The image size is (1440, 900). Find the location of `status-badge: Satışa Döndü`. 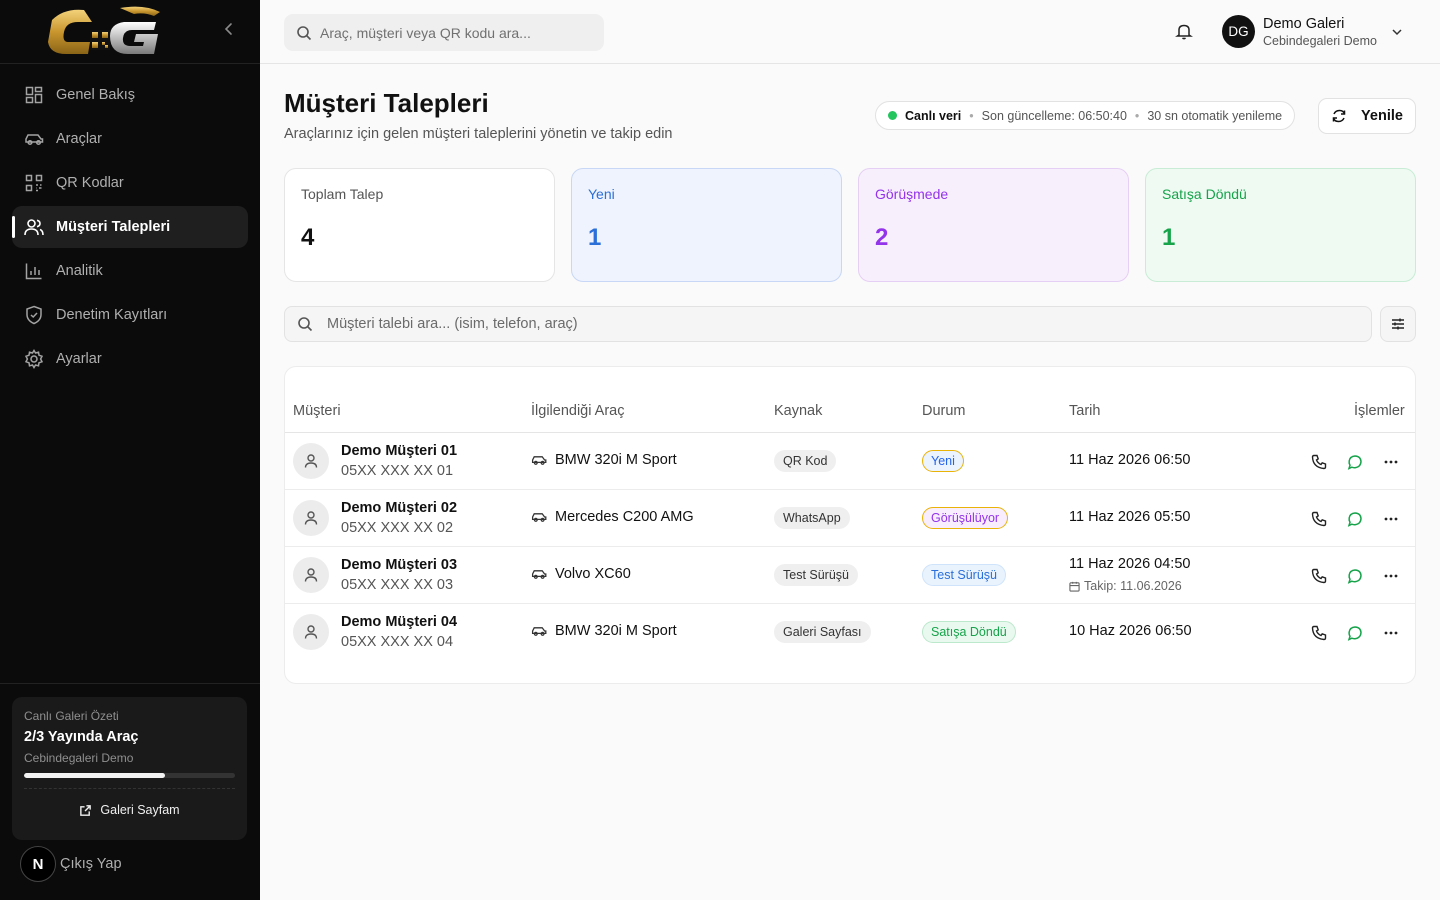

status-badge: Satışa Döndü is located at coordinates (969, 632).